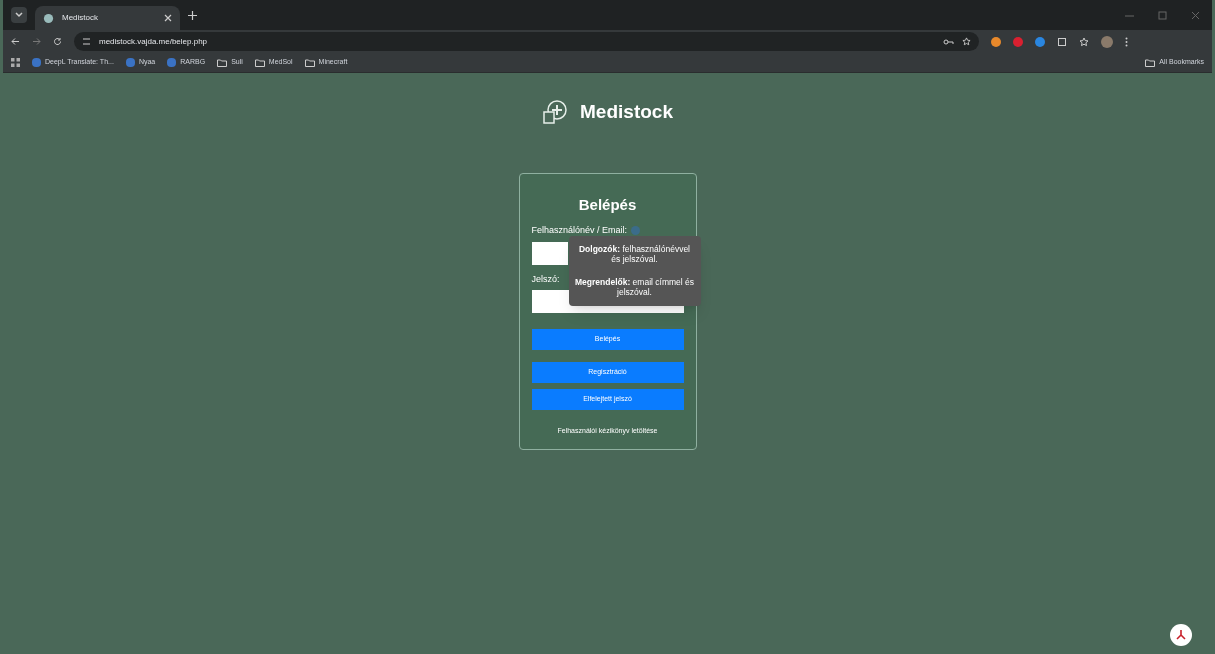 This screenshot has width=1215, height=654. What do you see at coordinates (80, 18) in the screenshot?
I see `tab-title: Medistock` at bounding box center [80, 18].